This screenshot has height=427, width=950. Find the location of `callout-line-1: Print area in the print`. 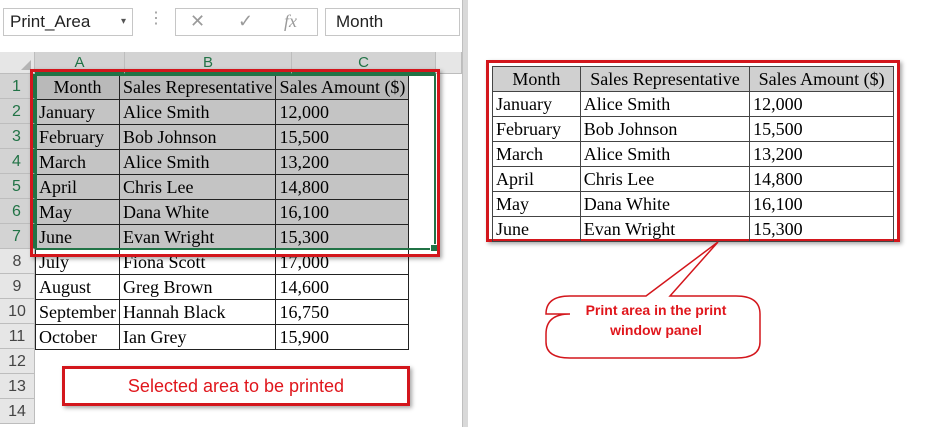

callout-line-1: Print area in the print is located at coordinates (656, 310).